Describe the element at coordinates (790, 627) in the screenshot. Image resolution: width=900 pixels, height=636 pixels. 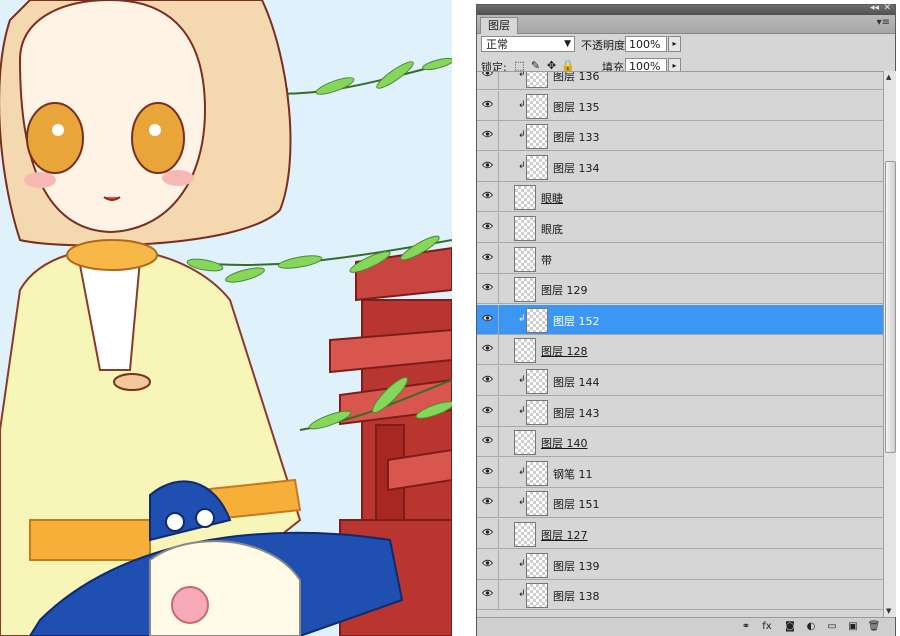
I see `add-mask-icon: ◙` at that location.